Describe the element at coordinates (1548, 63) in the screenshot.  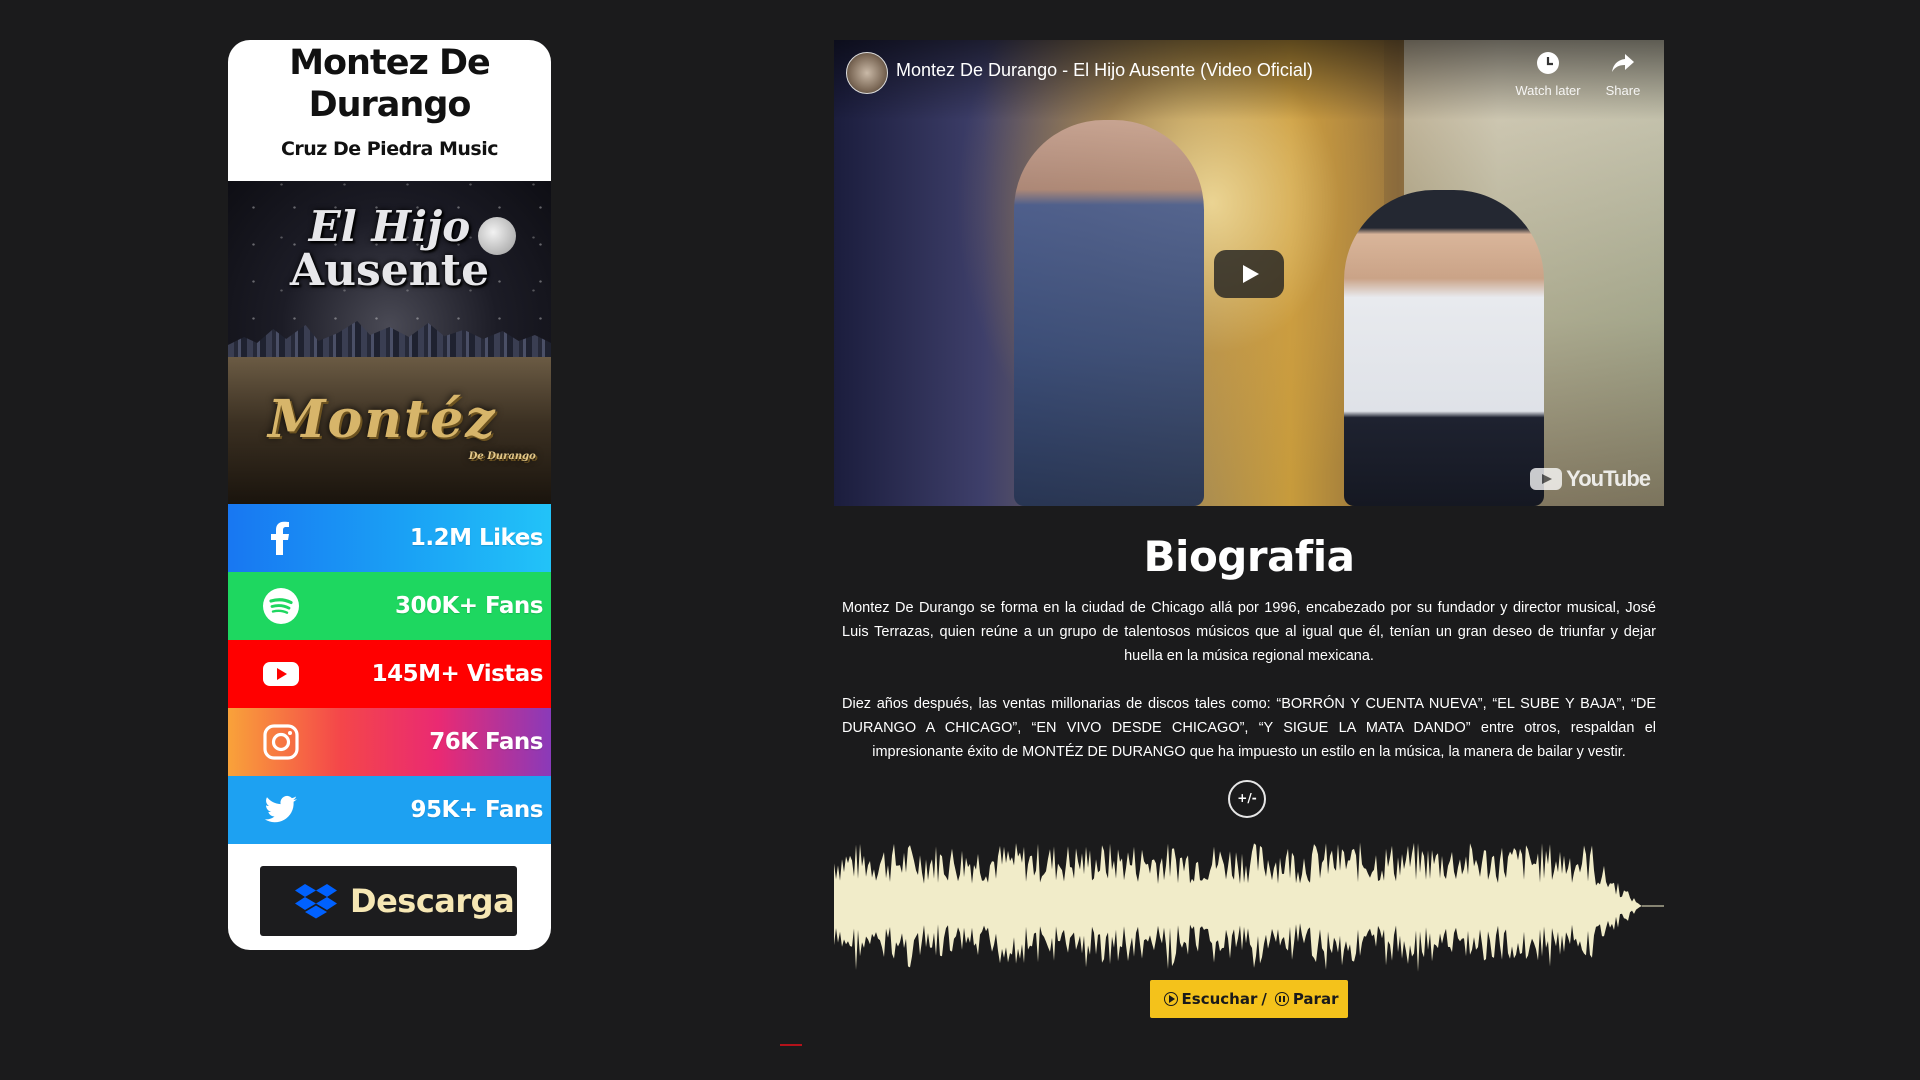
I see `clock-icon` at that location.